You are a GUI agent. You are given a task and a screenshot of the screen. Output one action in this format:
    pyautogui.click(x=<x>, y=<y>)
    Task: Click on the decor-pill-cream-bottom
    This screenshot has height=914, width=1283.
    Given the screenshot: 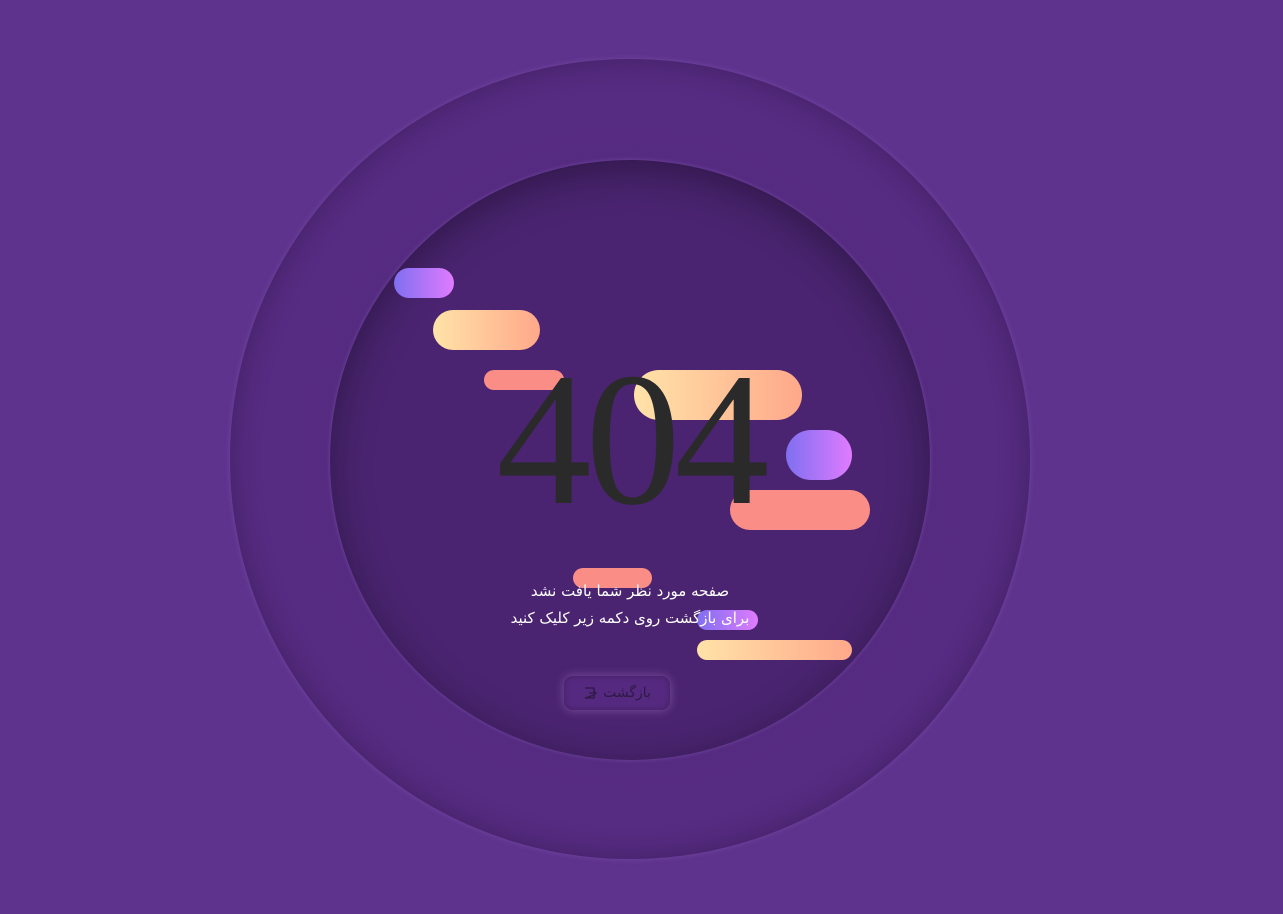 What is the action you would take?
    pyautogui.click(x=774, y=650)
    